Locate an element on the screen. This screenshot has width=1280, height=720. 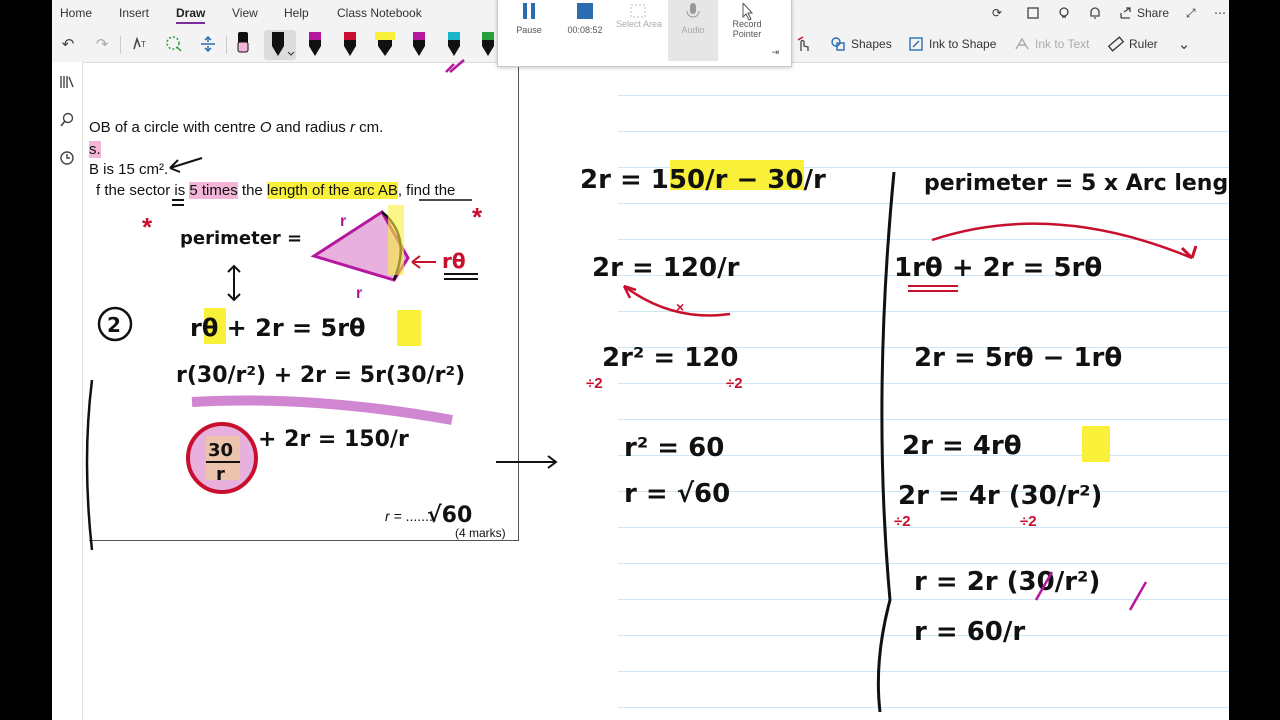
audio-button: Audio is located at coordinates (693, 30).